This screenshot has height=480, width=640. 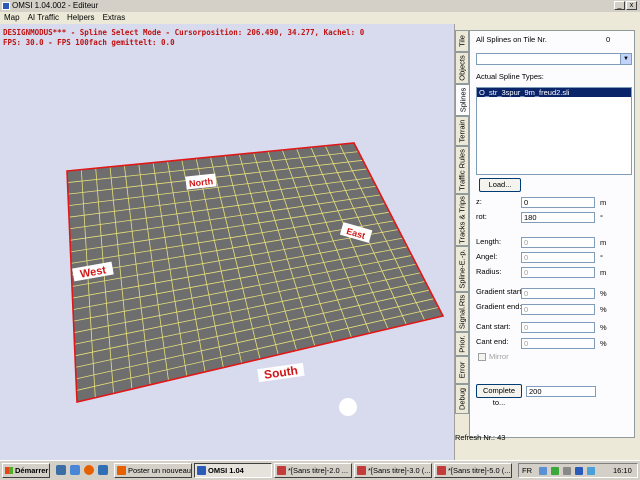 I want to click on angle-label: Angel:, so click(x=487, y=256).